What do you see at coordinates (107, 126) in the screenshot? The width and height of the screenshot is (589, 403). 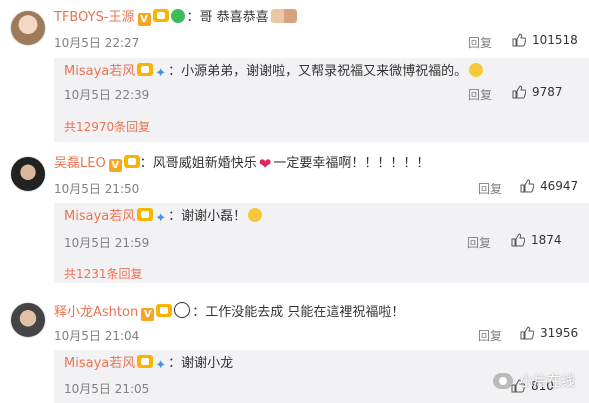 I see `more-replies-link: 共12970条回复` at bounding box center [107, 126].